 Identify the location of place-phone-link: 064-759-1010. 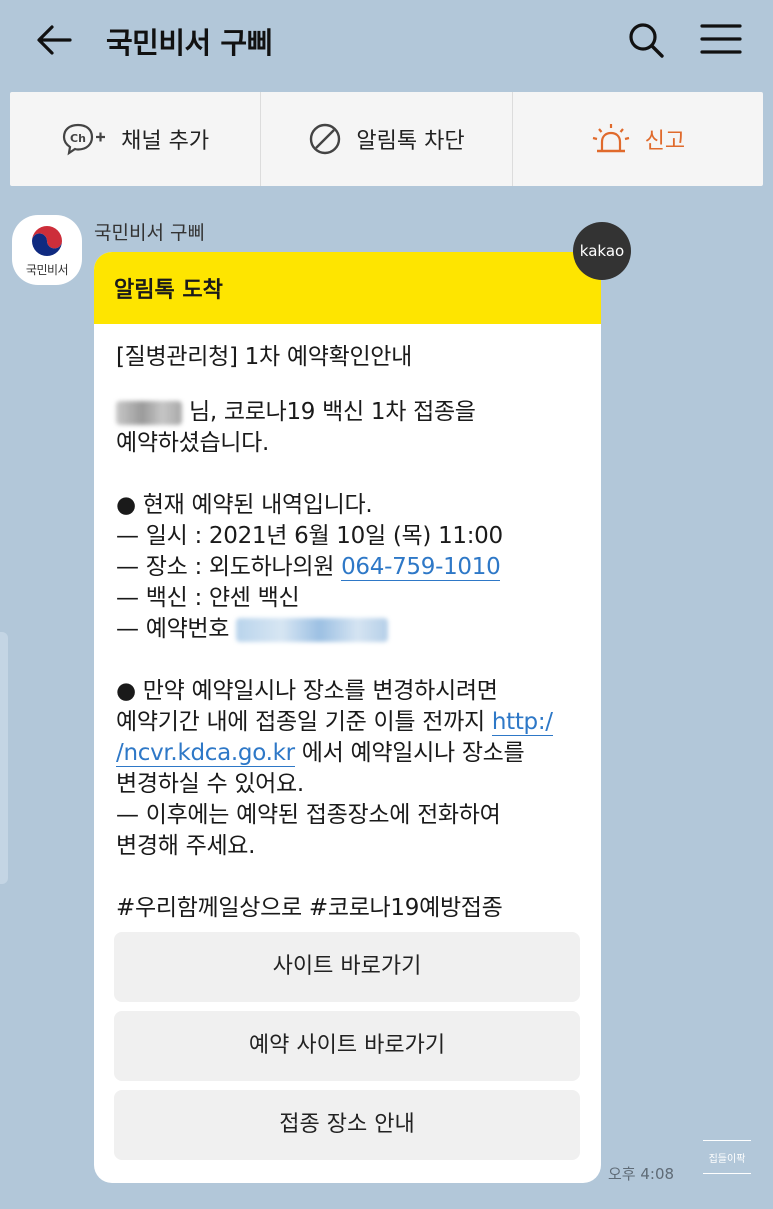
(421, 567).